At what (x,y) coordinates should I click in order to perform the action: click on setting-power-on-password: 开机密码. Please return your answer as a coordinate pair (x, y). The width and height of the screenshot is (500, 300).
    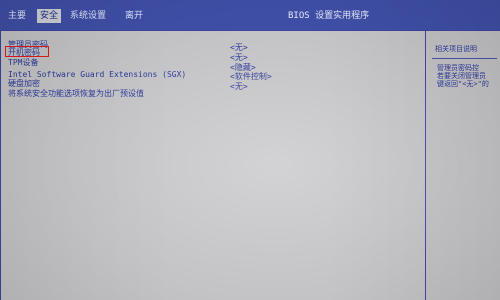
    Looking at the image, I should click on (27, 51).